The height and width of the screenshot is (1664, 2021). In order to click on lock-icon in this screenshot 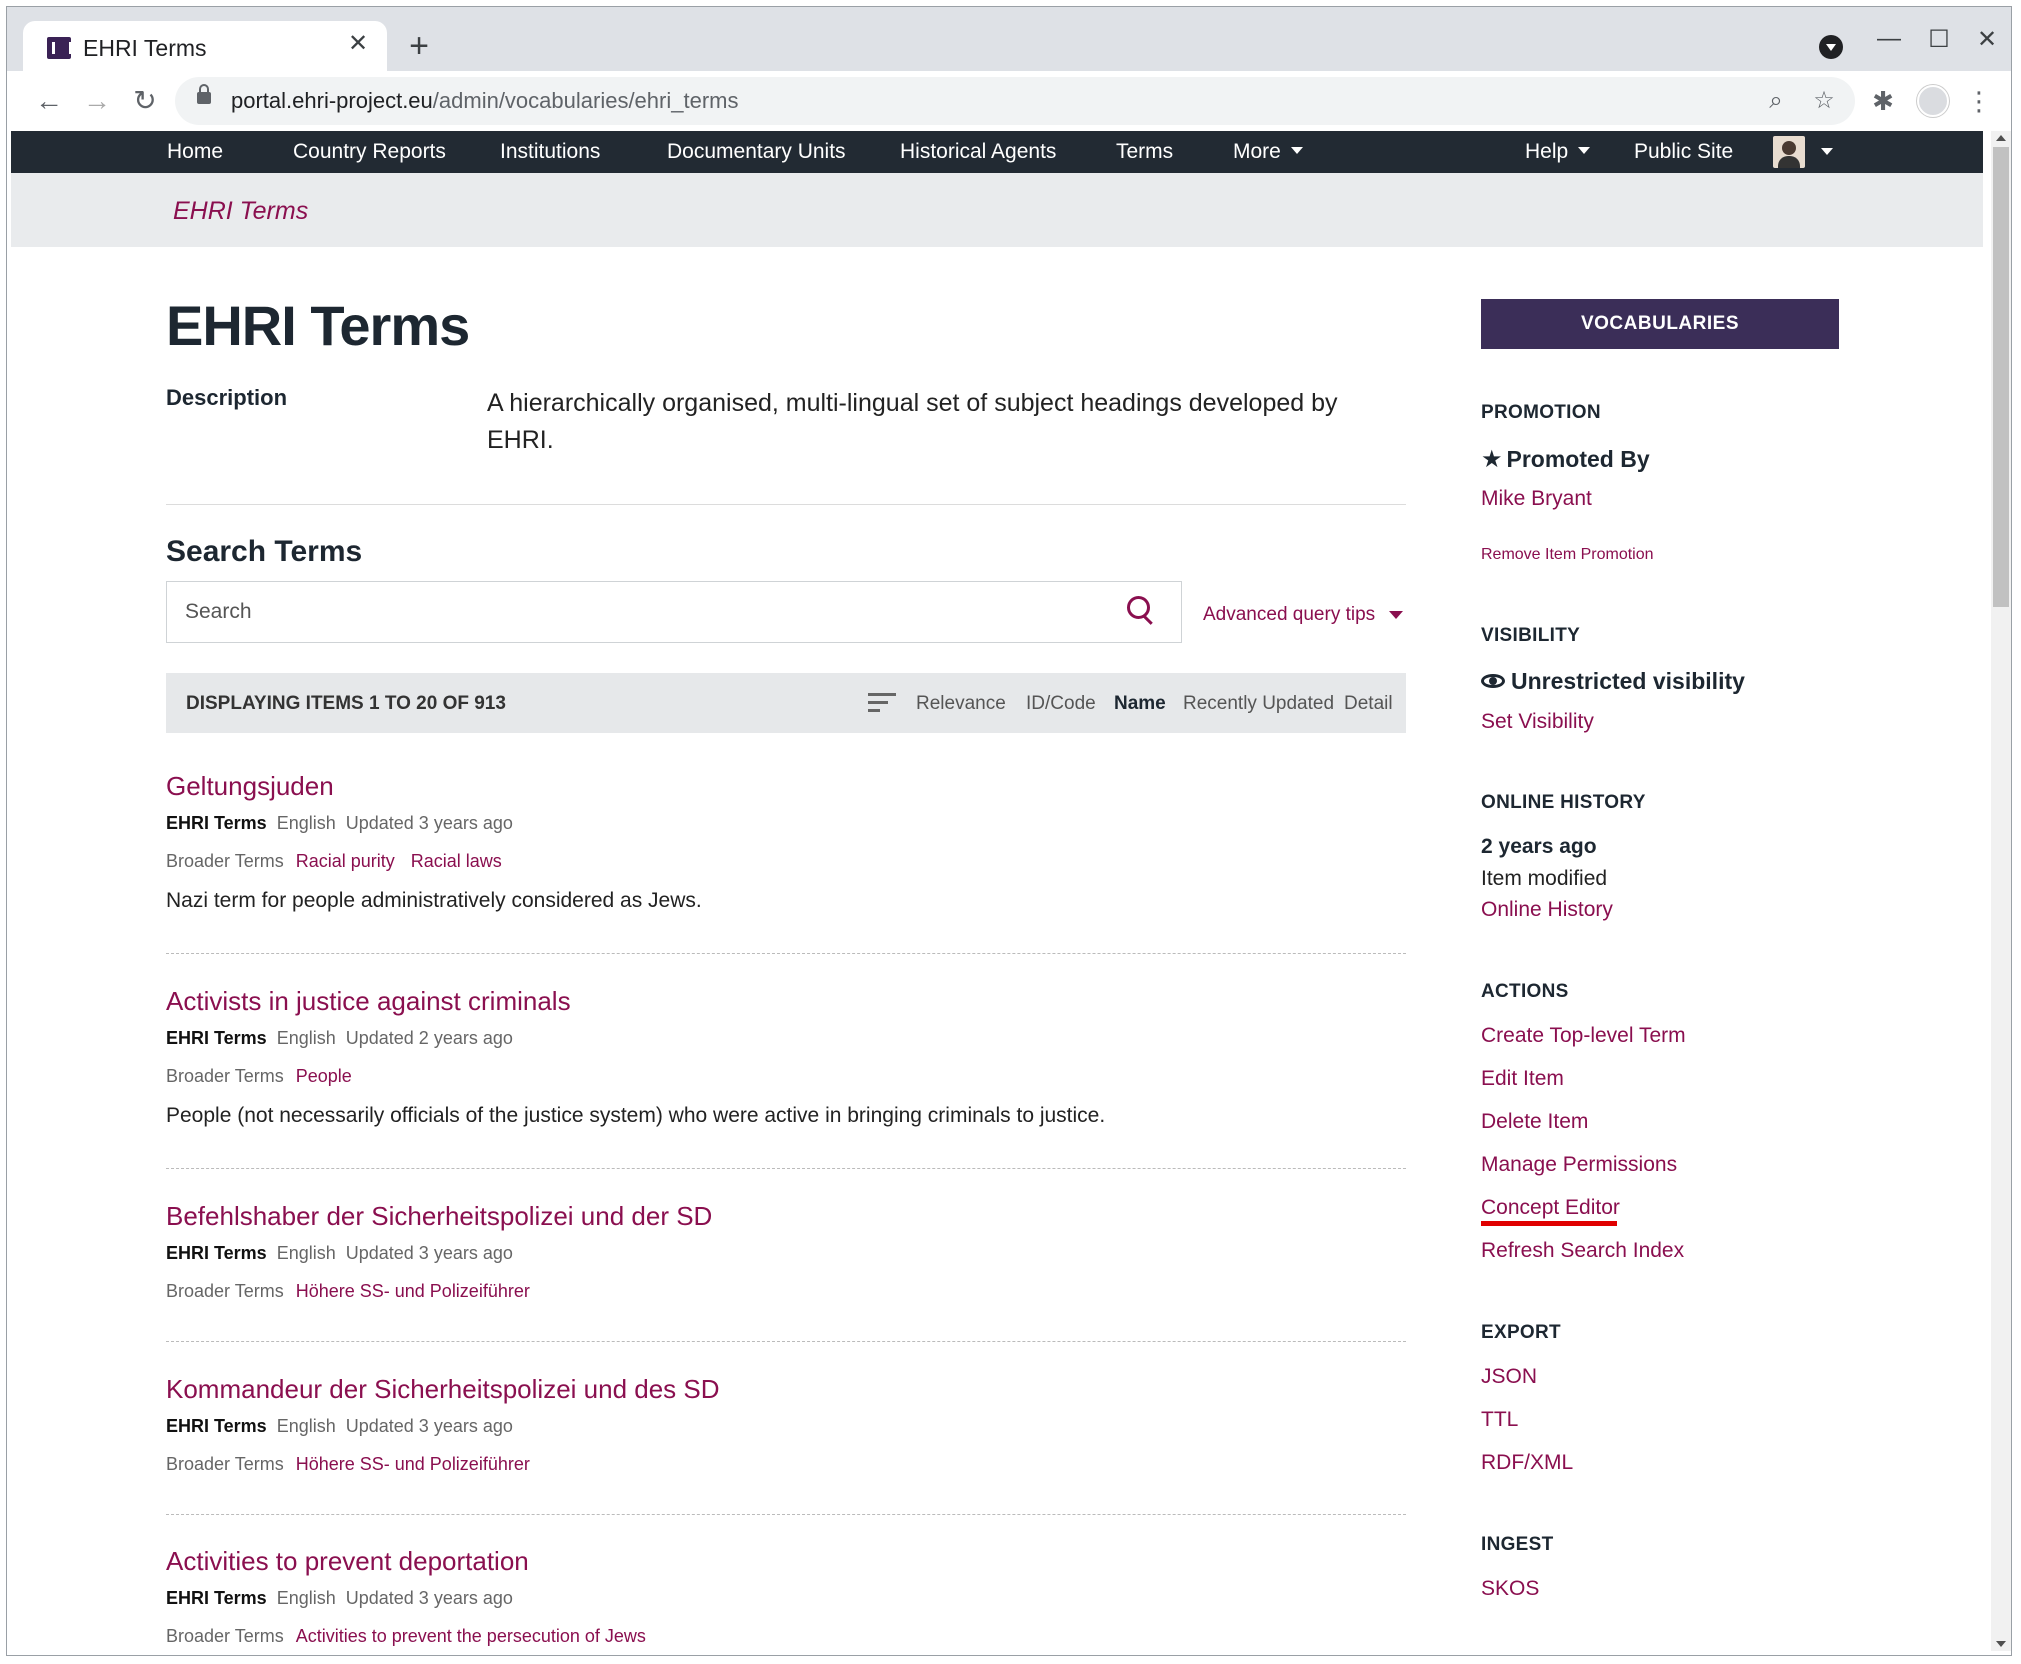, I will do `click(204, 94)`.